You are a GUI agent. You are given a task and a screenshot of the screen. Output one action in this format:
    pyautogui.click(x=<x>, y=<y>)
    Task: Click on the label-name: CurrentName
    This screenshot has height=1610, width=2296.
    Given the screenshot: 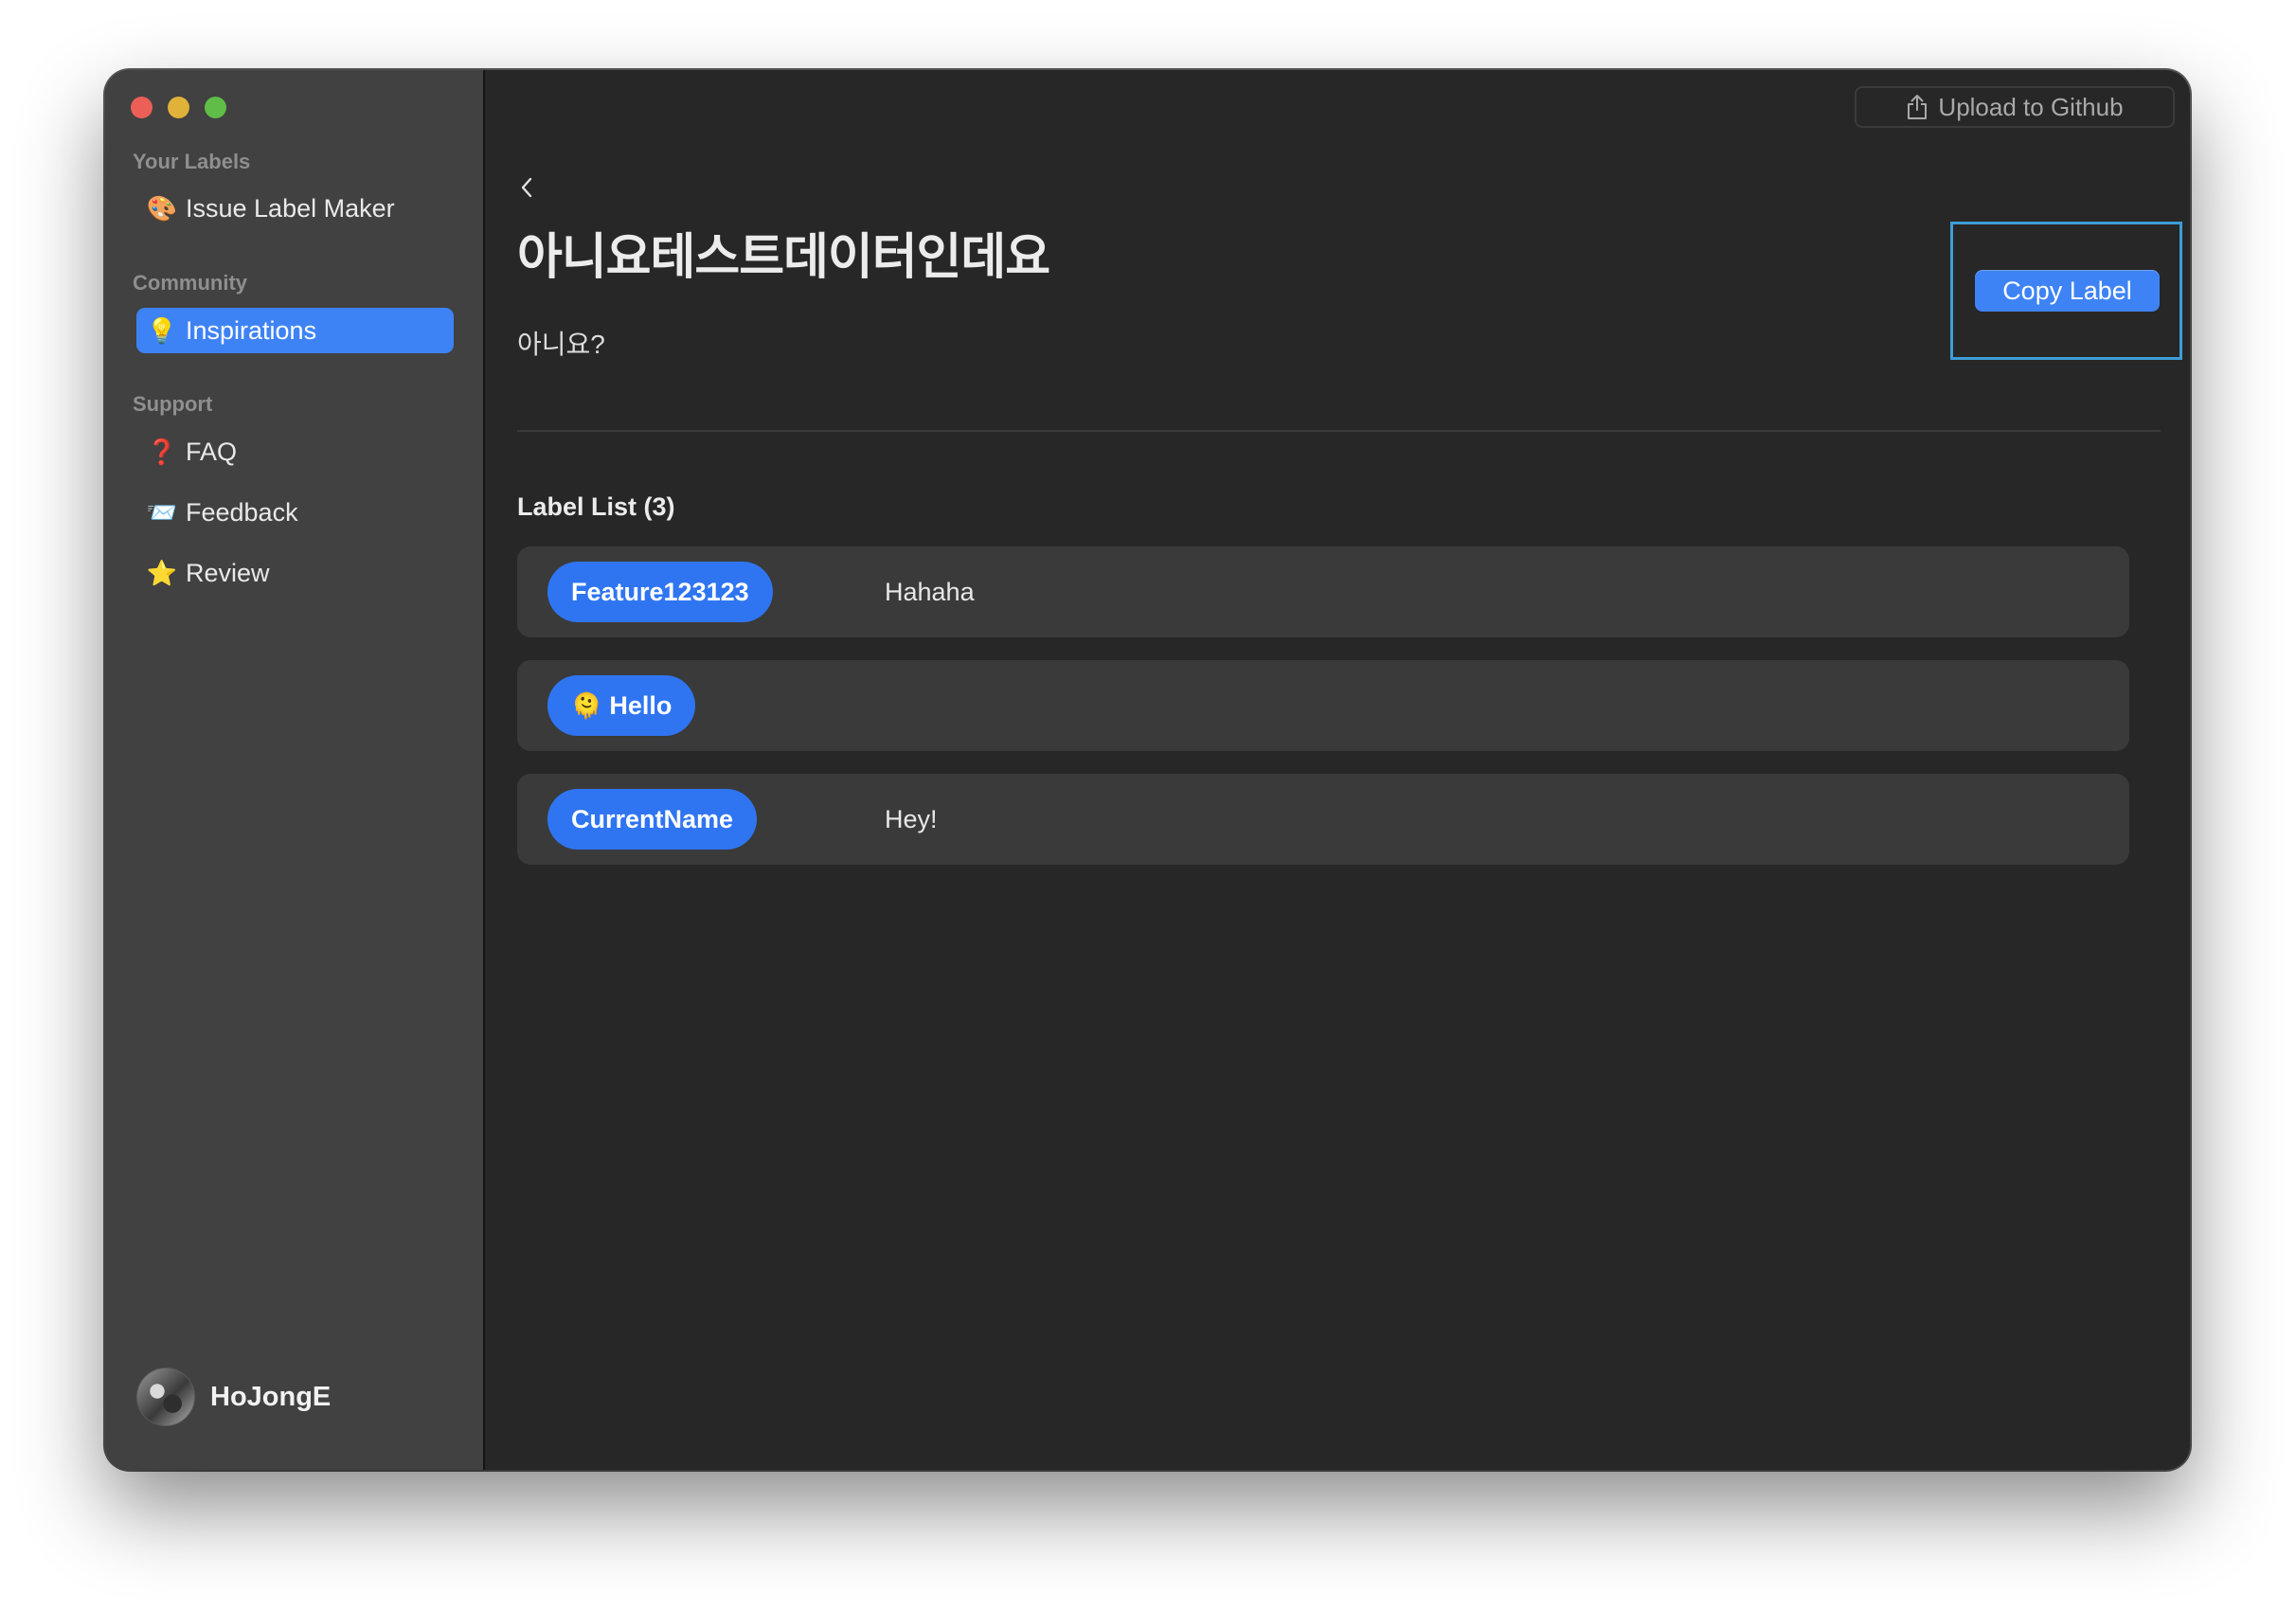 What is the action you would take?
    pyautogui.click(x=653, y=818)
    